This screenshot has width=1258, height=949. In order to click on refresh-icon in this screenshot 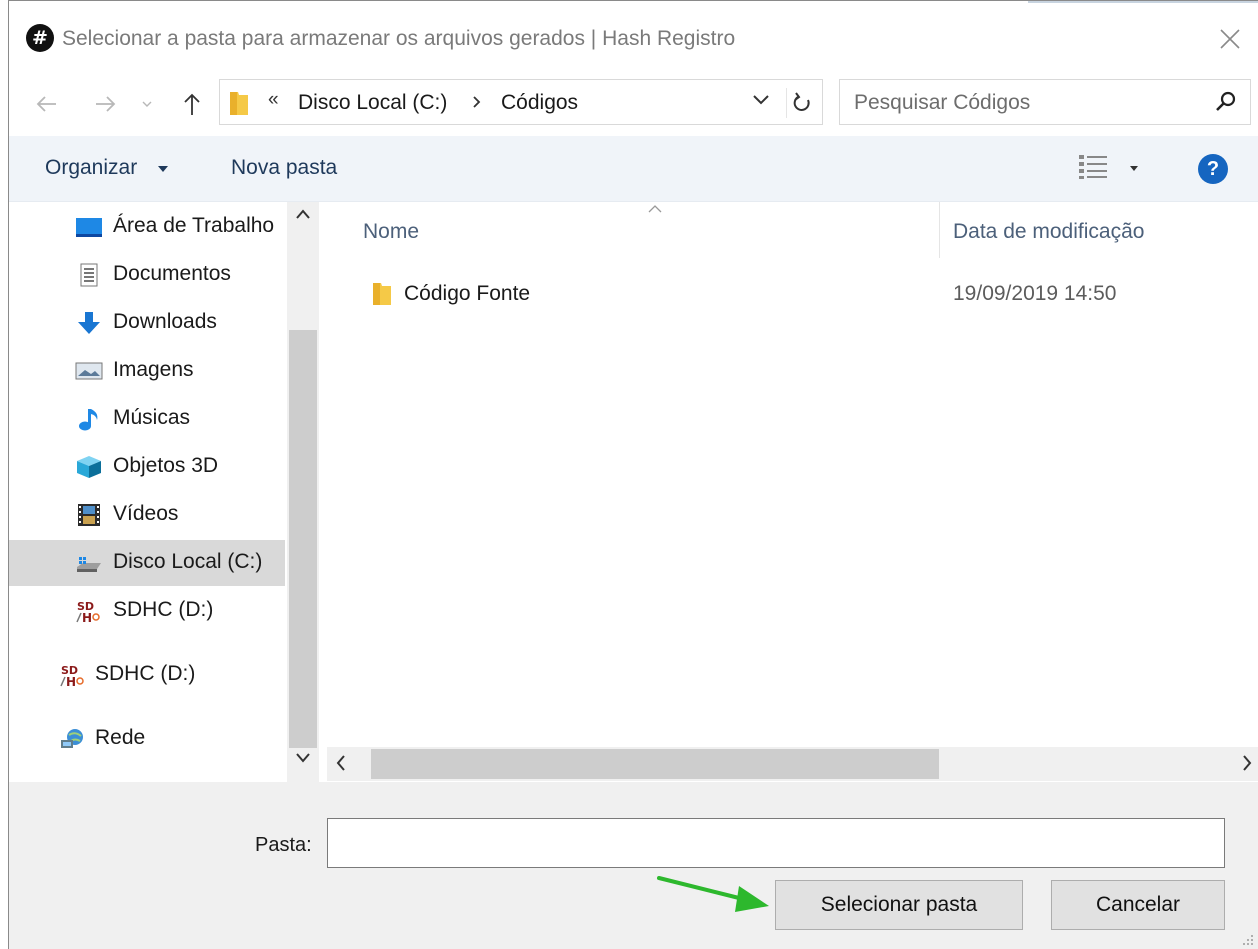, I will do `click(801, 101)`.